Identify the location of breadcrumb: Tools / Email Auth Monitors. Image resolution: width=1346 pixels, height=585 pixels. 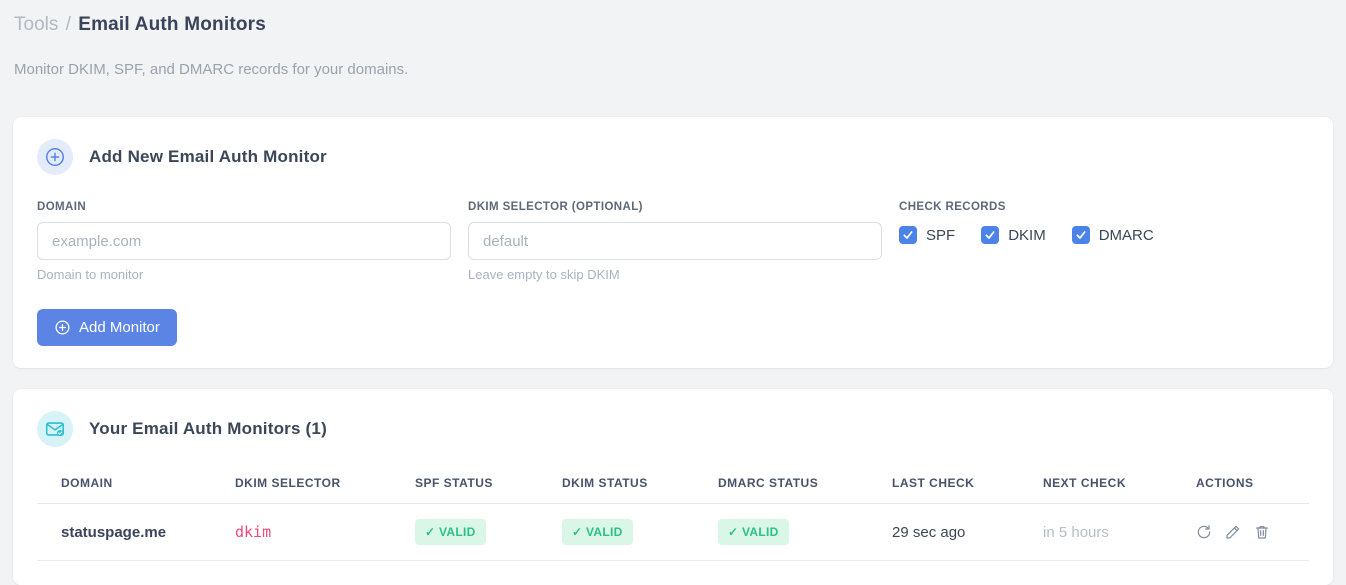
(673, 25).